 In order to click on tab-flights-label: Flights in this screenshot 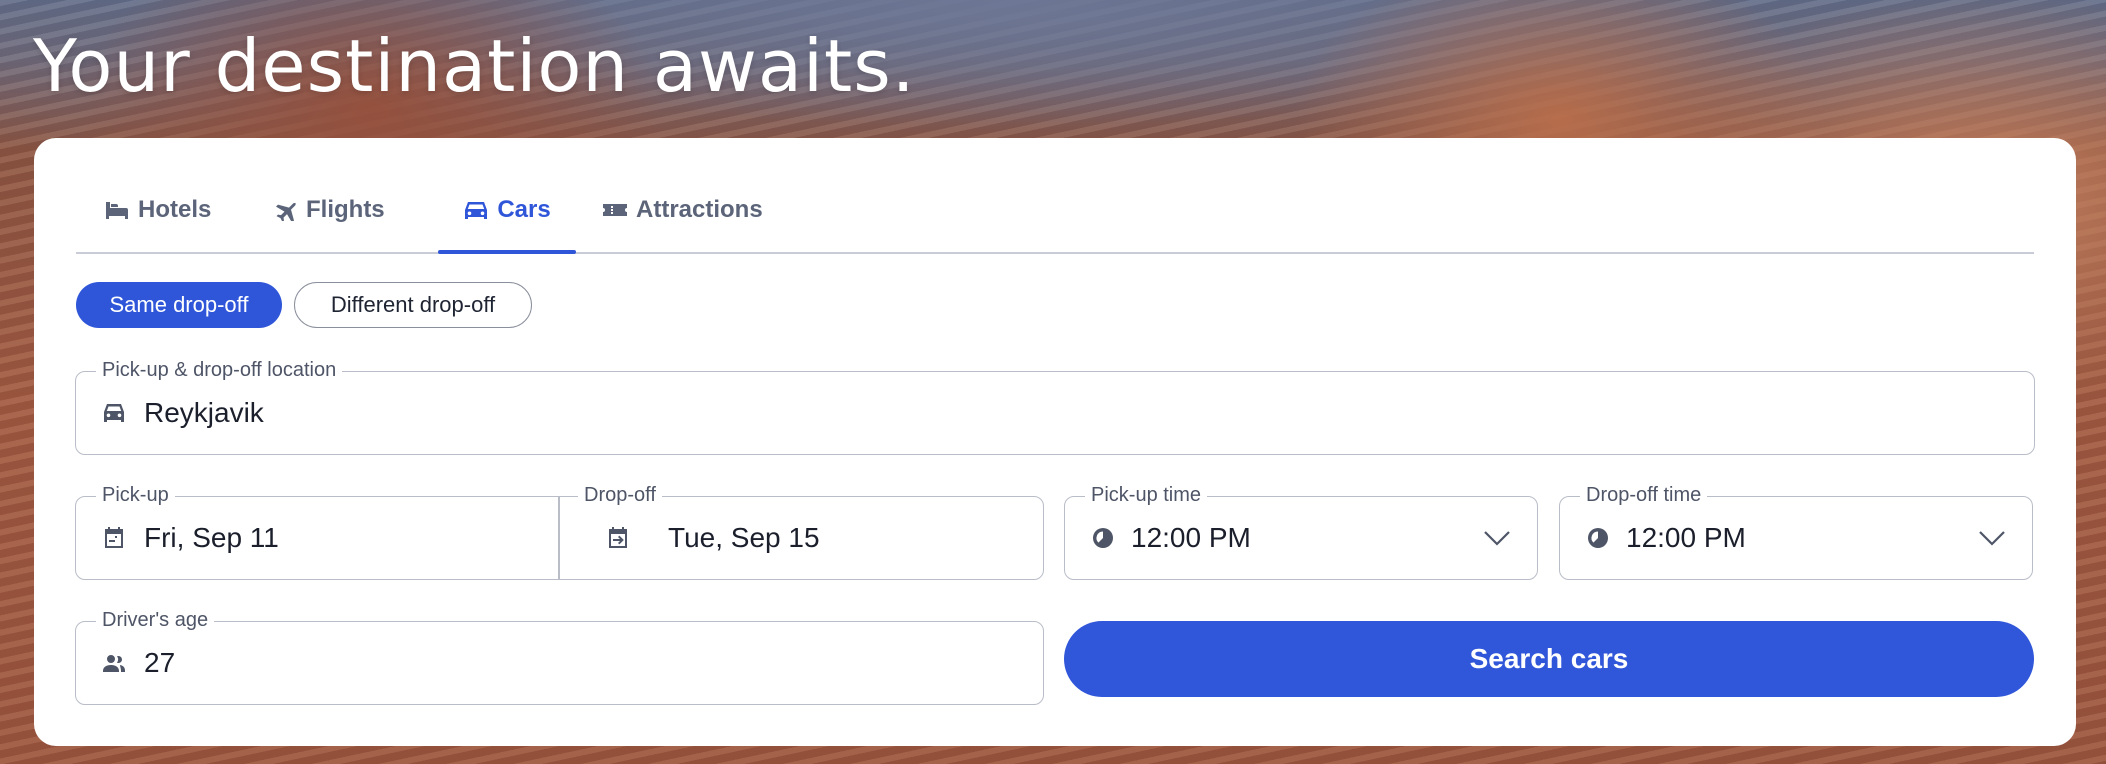, I will do `click(345, 209)`.